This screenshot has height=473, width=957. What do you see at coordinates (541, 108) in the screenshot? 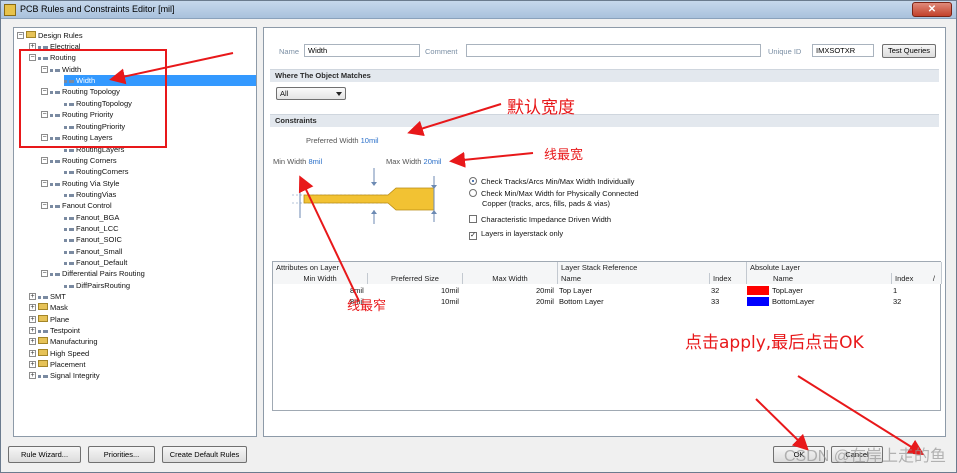
I see `annotation-default-width: 默认宽度` at bounding box center [541, 108].